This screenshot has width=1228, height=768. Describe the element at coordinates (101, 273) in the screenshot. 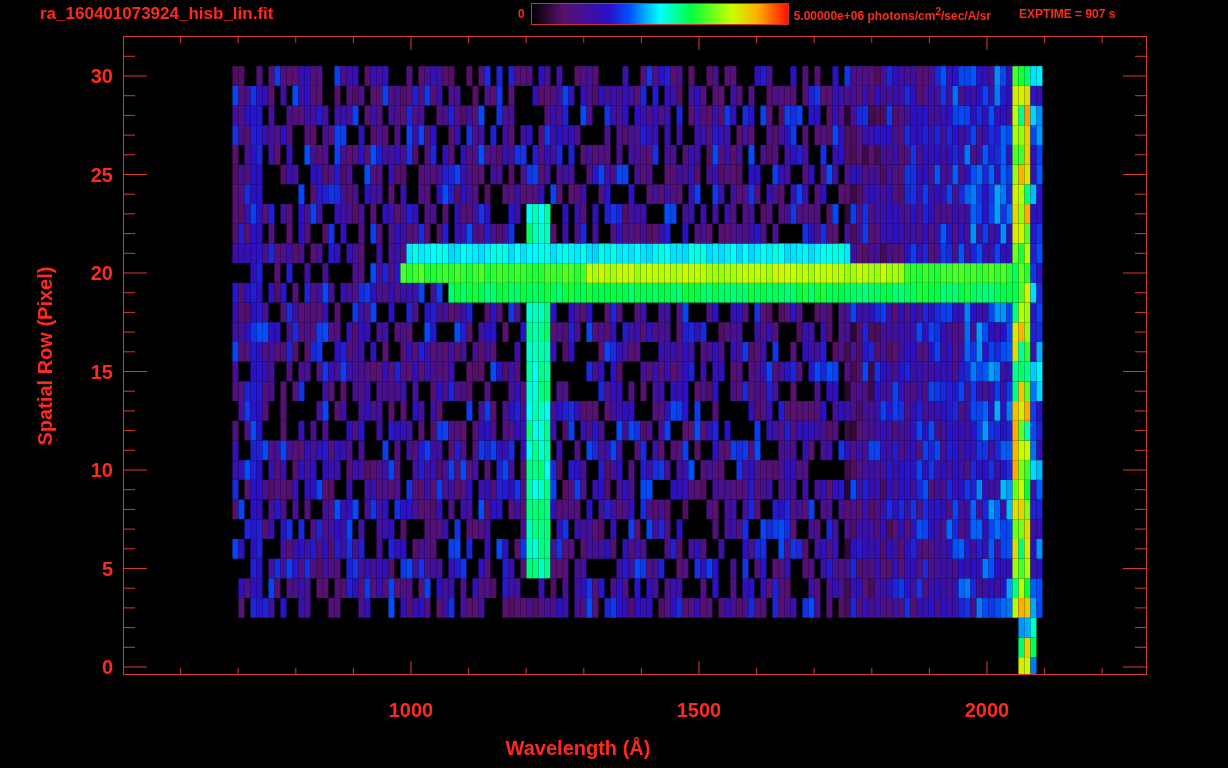

I see `y-tick-label: 20` at that location.